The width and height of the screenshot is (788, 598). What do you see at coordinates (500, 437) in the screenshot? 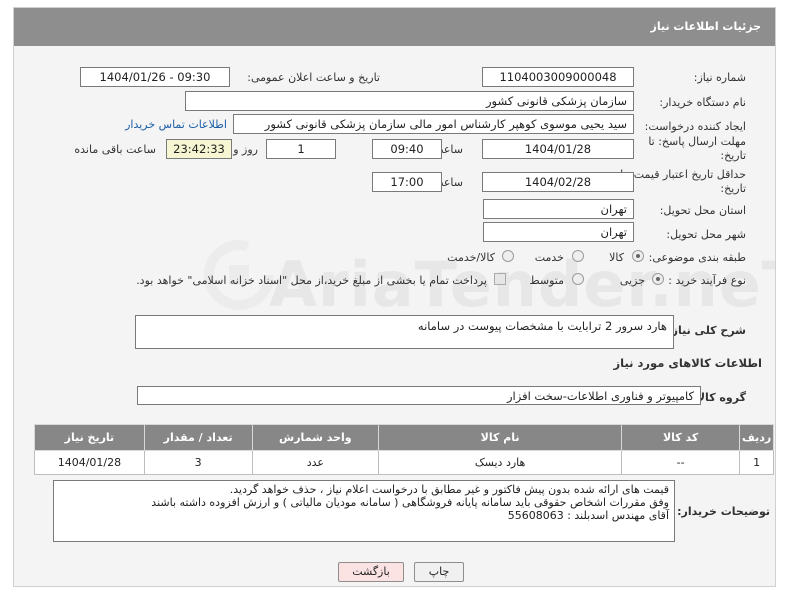
I see `col-name: نام کالا` at bounding box center [500, 437].